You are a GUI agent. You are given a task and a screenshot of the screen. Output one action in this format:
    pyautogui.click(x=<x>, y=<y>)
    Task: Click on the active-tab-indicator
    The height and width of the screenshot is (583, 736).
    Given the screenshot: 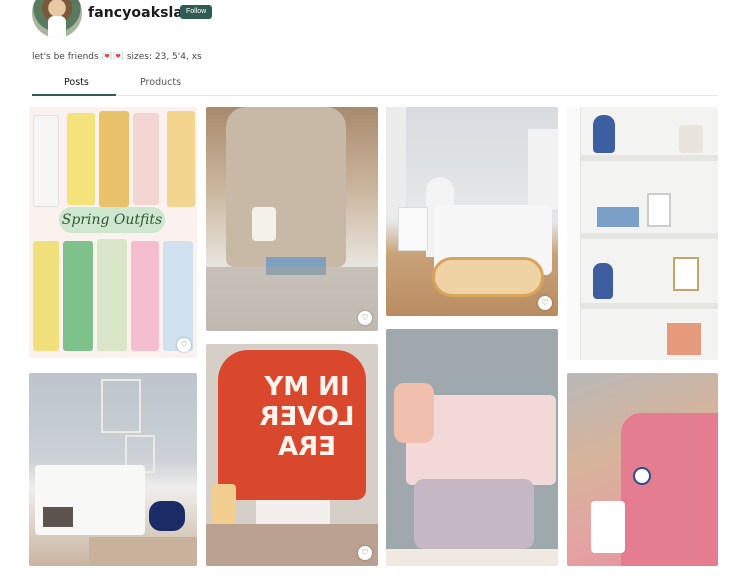 What is the action you would take?
    pyautogui.click(x=74, y=95)
    